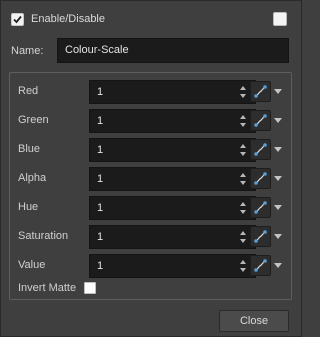 Image resolution: width=320 pixels, height=337 pixels. Describe the element at coordinates (32, 265) in the screenshot. I see `param-label: Value` at that location.